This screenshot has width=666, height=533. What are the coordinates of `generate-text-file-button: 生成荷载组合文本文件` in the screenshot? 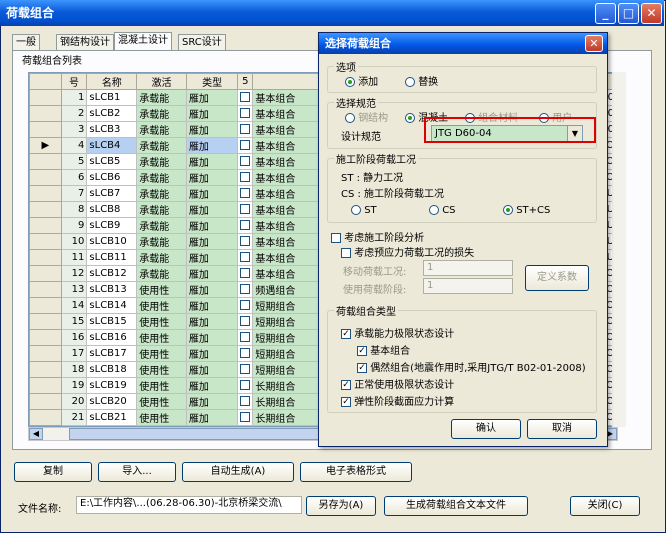 It's located at (456, 506).